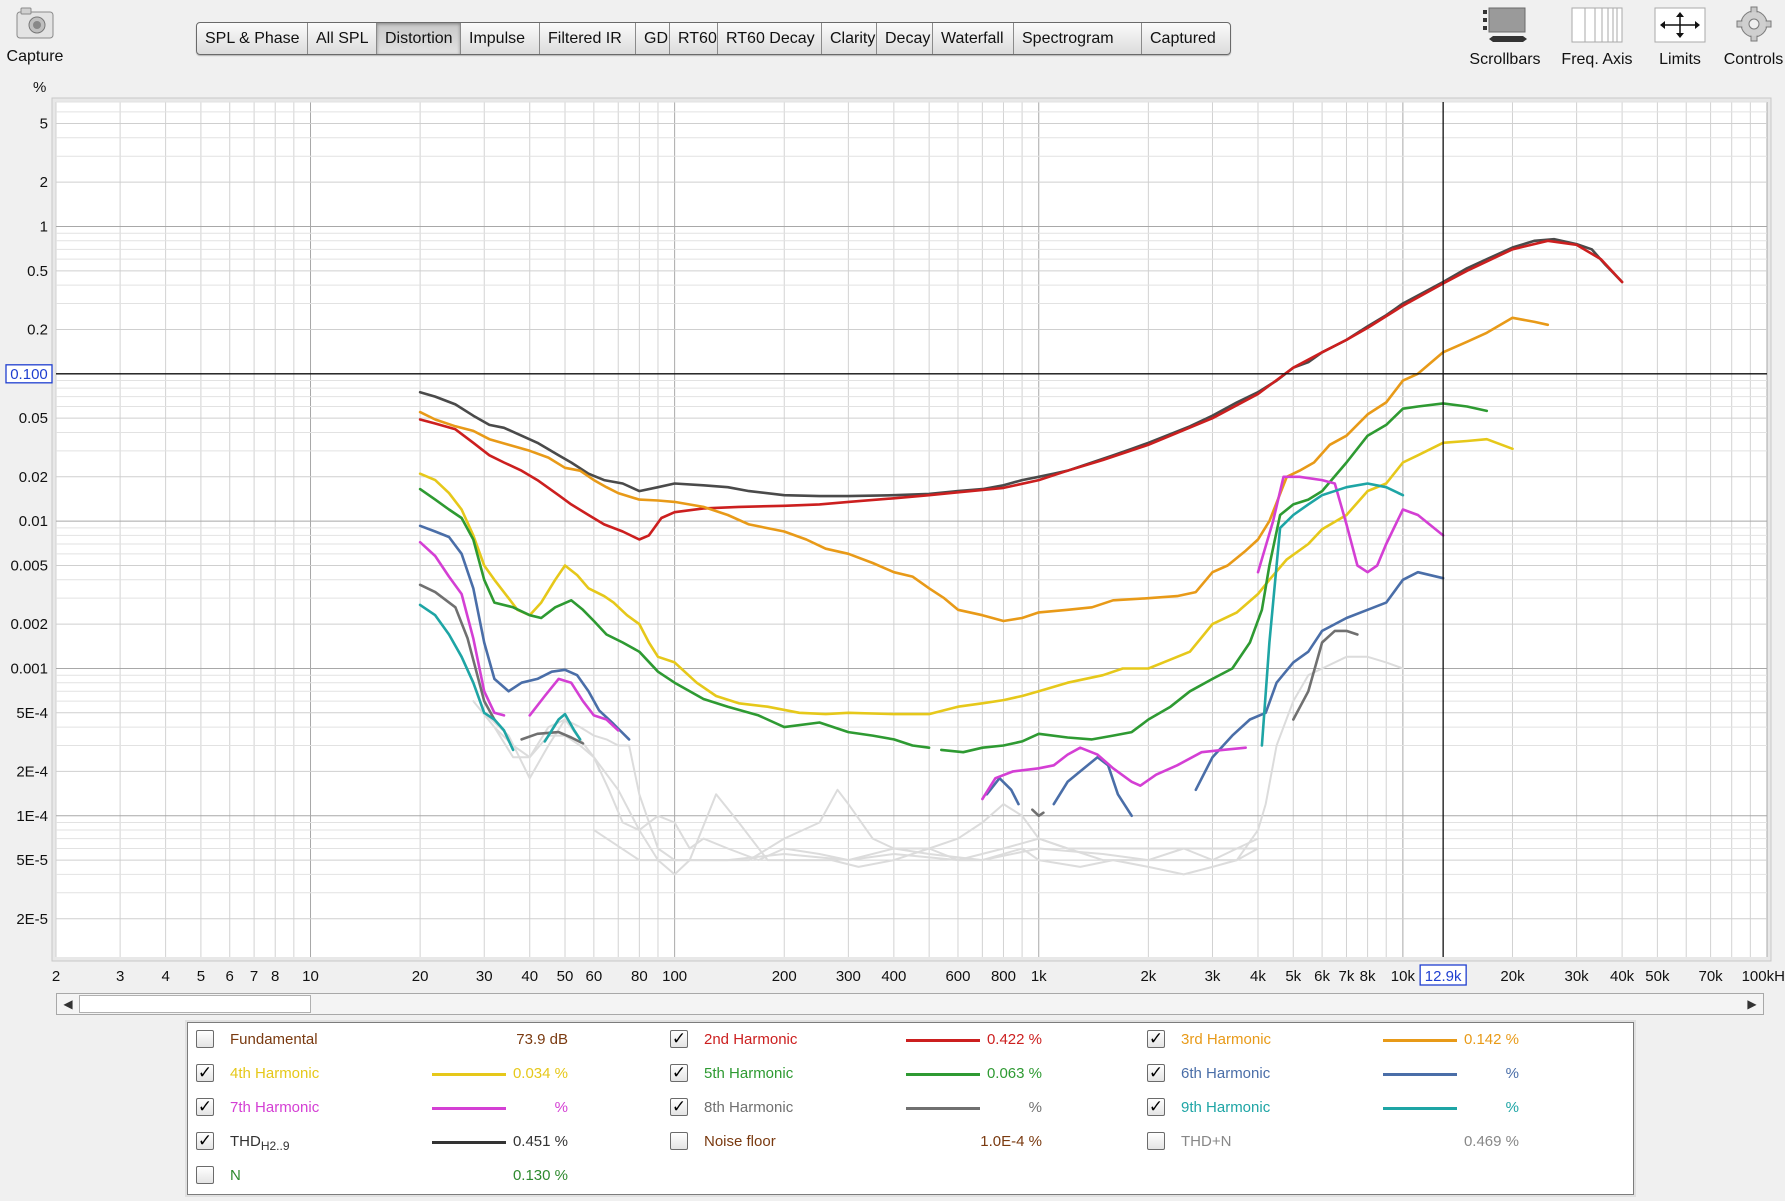 This screenshot has width=1785, height=1201. What do you see at coordinates (973, 38) in the screenshot?
I see `tab-waterfall: Waterfall` at bounding box center [973, 38].